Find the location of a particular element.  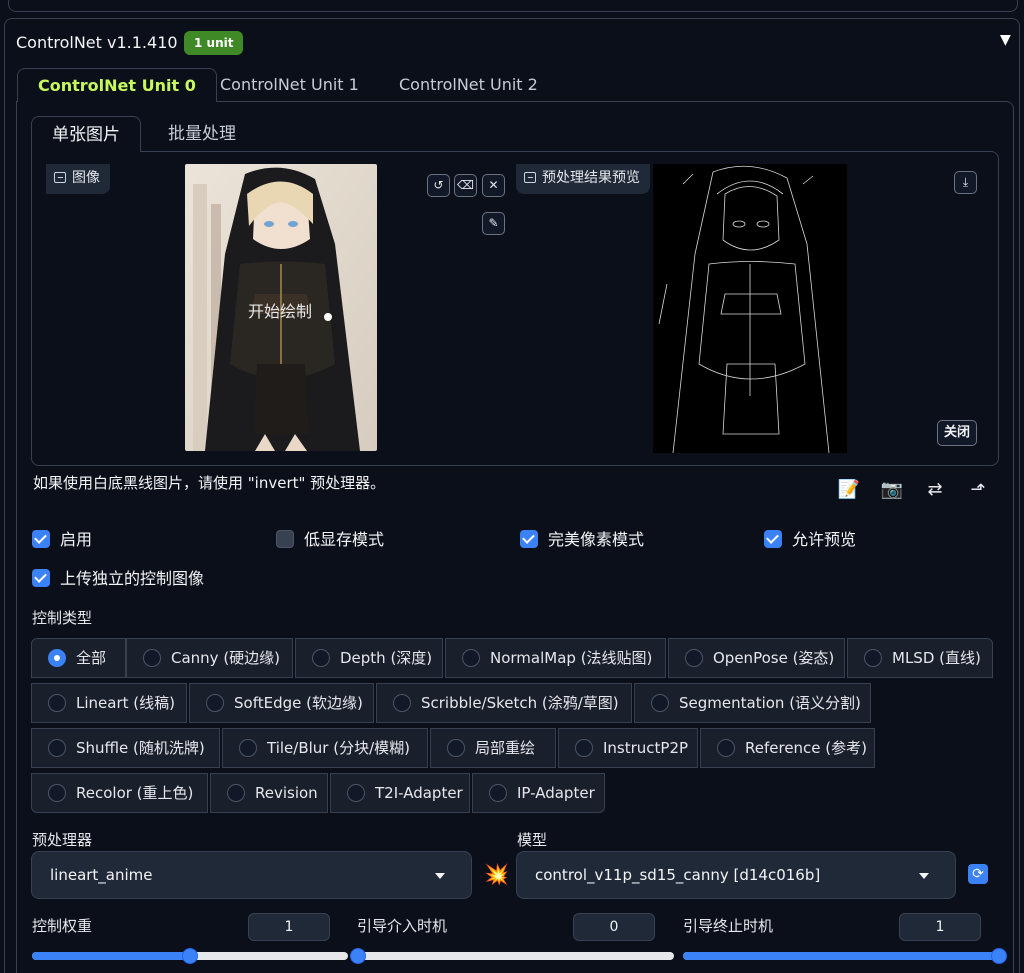

radio-scribble: Scribble/Sketch (涂鸦/草图) is located at coordinates (504, 703).